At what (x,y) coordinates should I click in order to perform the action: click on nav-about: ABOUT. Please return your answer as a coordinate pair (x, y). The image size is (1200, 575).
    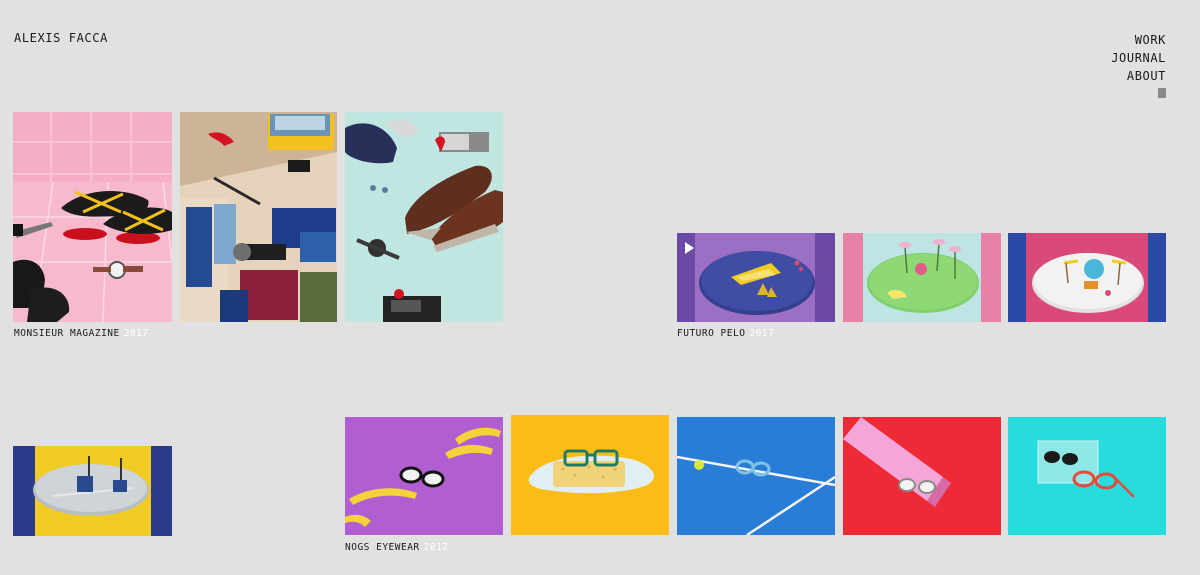
    Looking at the image, I should click on (1138, 76).